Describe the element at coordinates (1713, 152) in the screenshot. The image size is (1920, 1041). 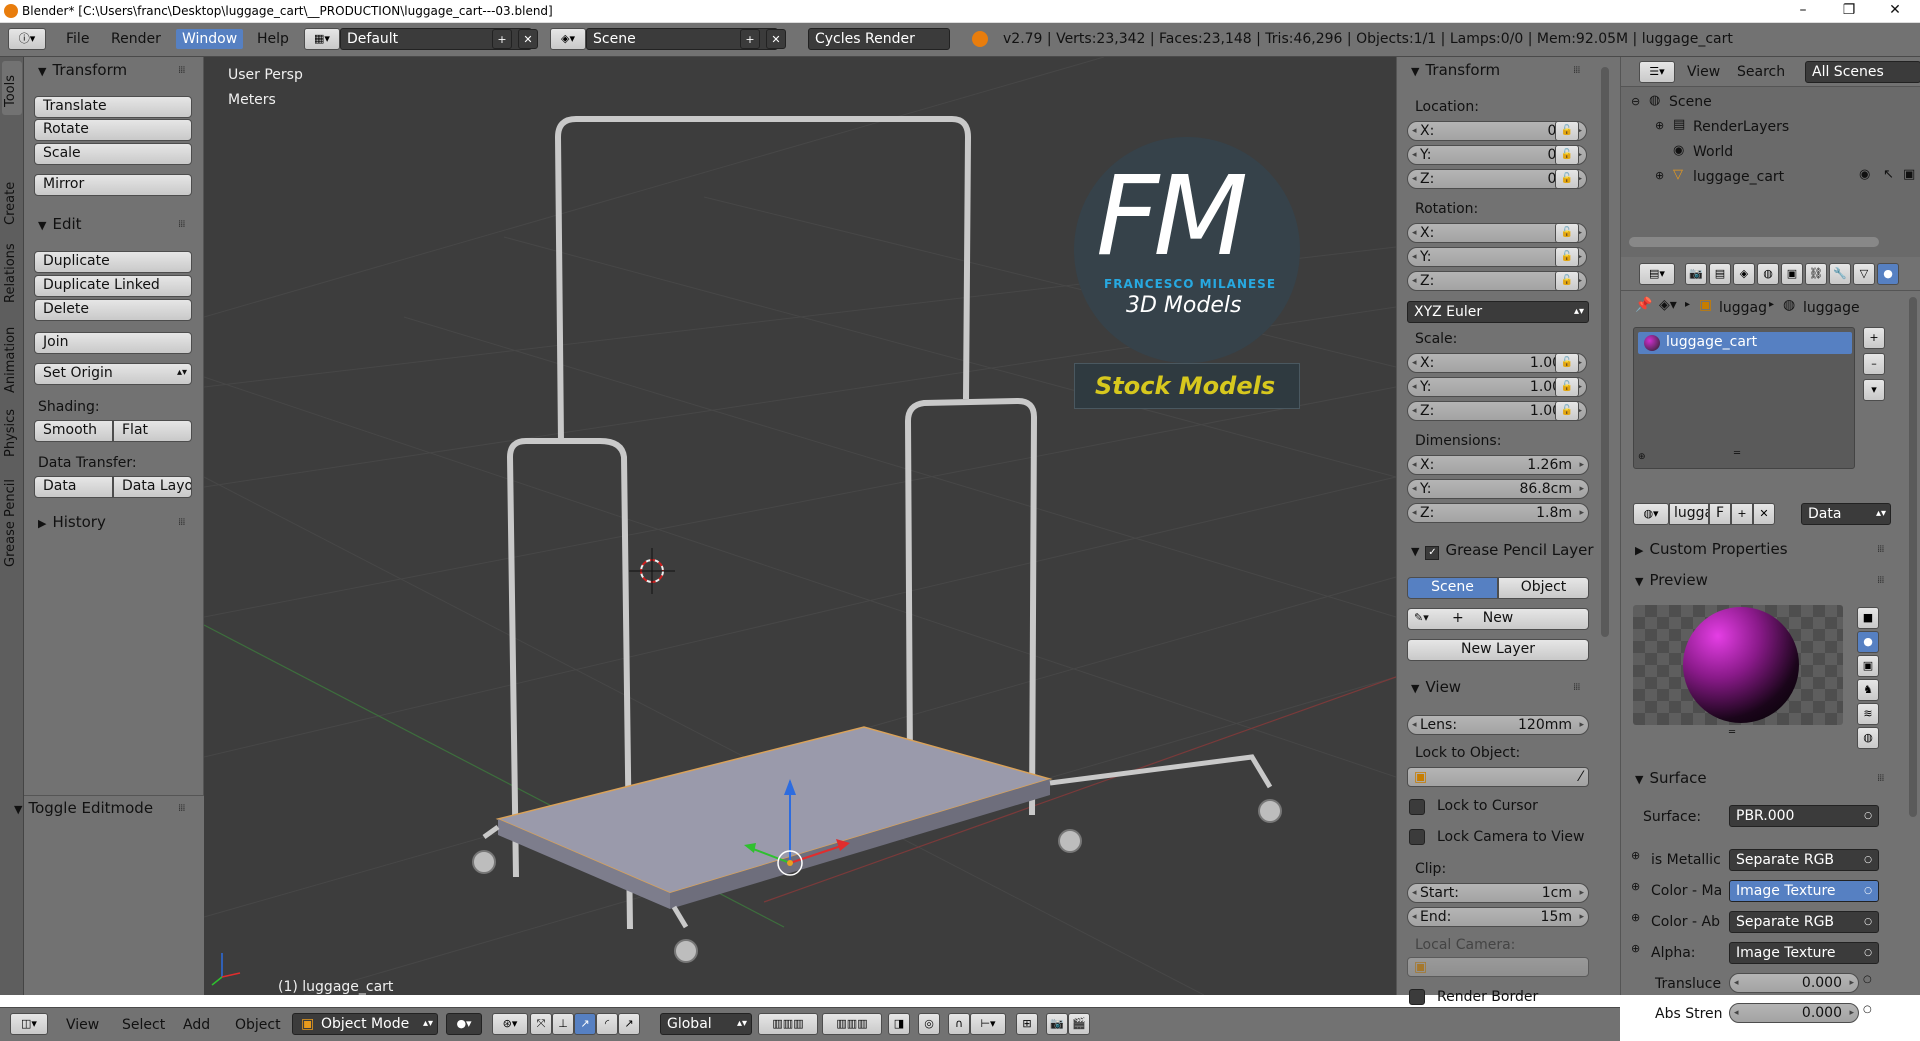
I see `outliner-item-world: World` at that location.